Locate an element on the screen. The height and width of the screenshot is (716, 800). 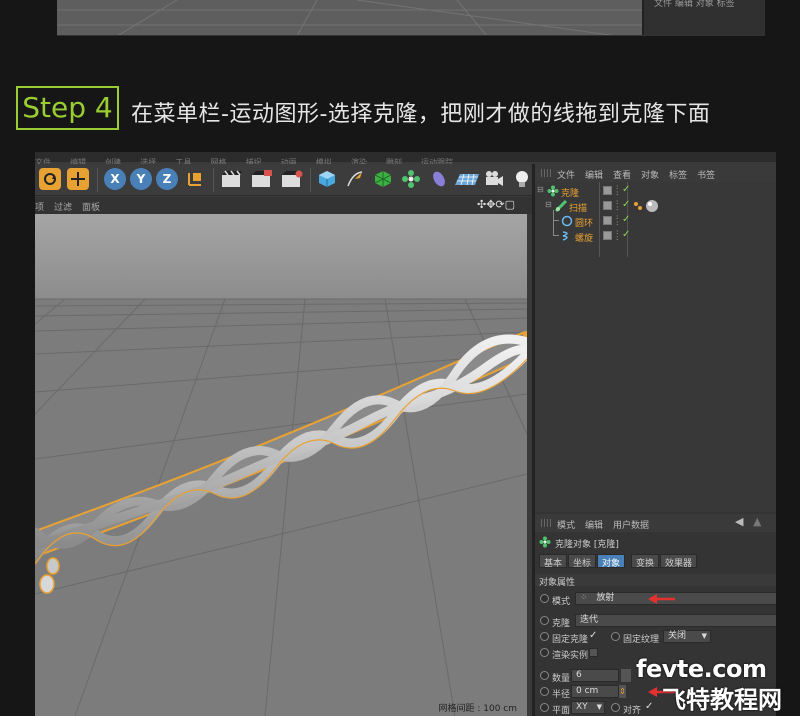
coordinate-system-icon is located at coordinates (195, 179).